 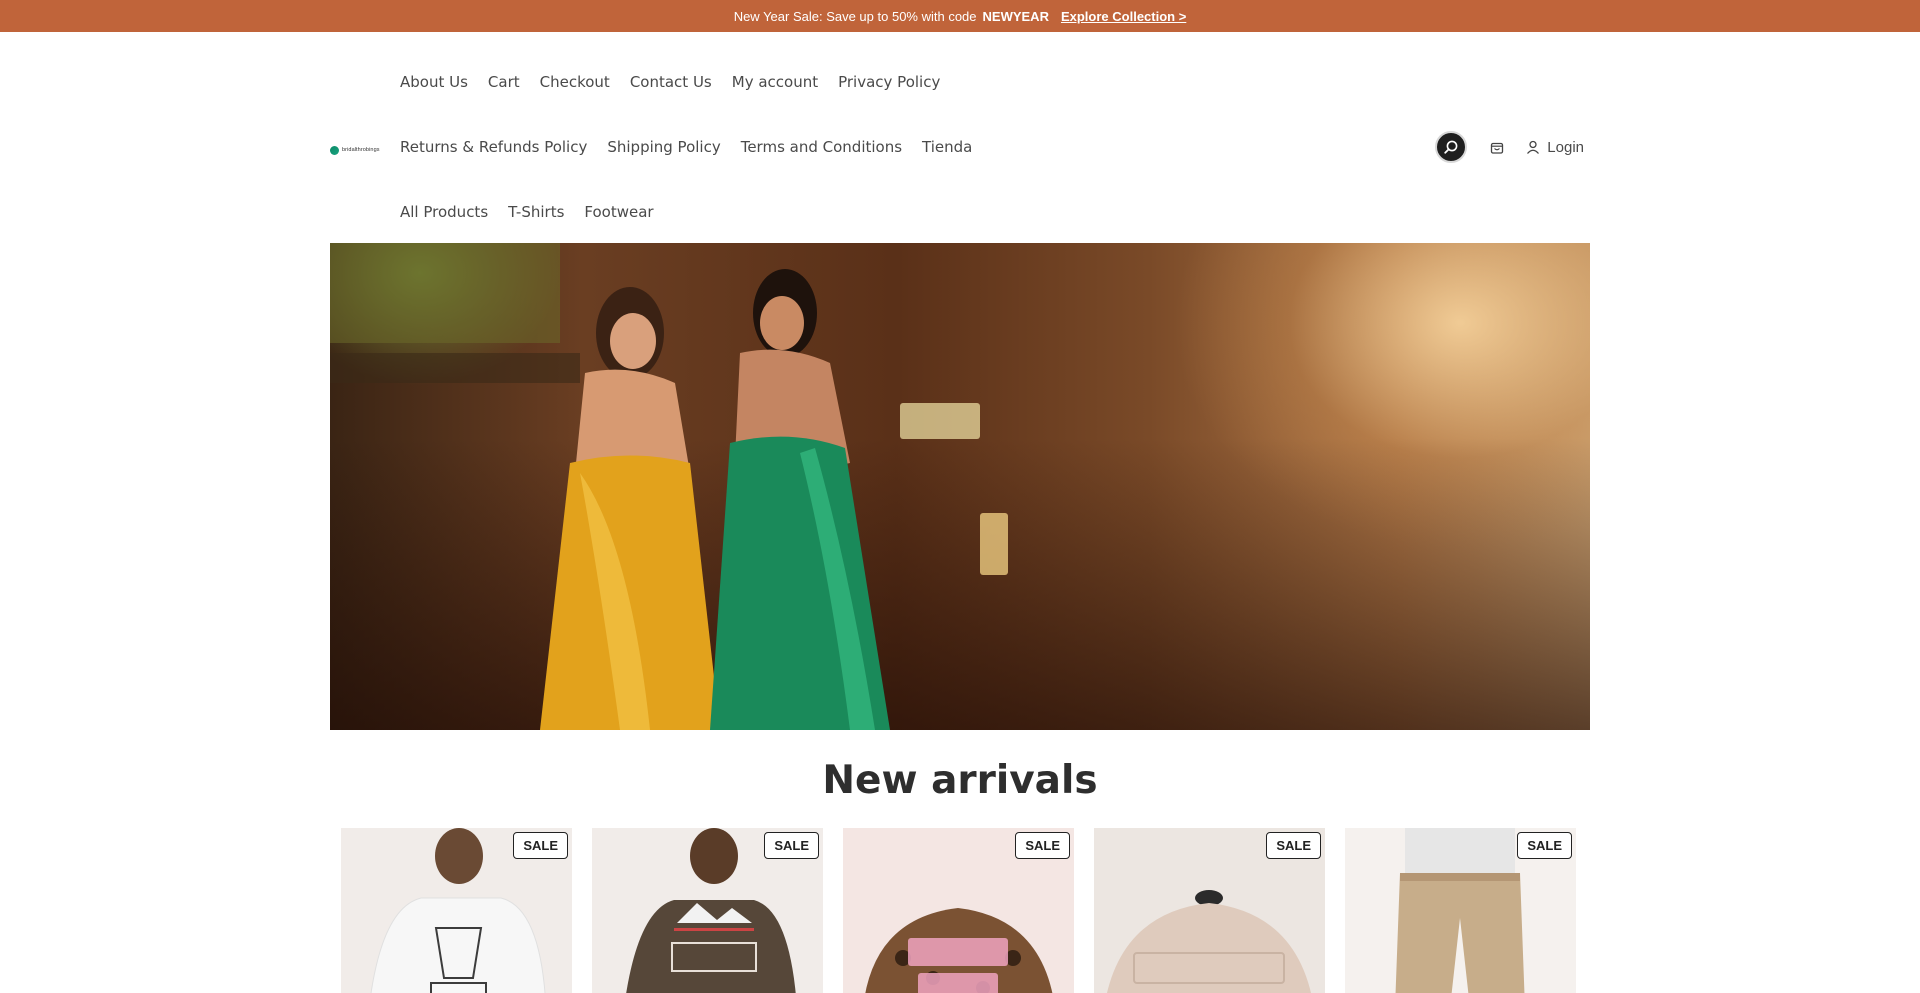 I want to click on search-button, so click(x=1451, y=147).